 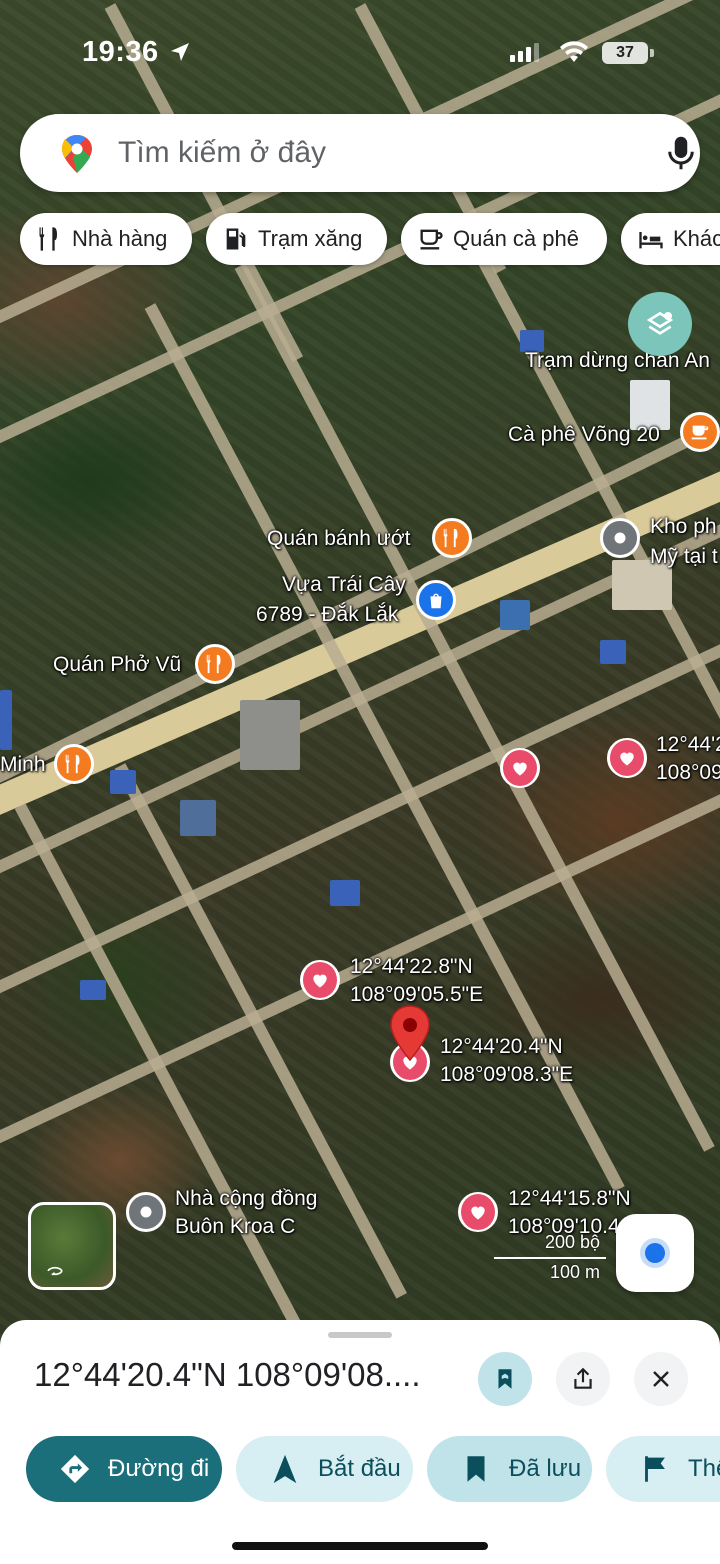 What do you see at coordinates (246, 1199) in the screenshot?
I see `poi-label: Nhà cộng đồng` at bounding box center [246, 1199].